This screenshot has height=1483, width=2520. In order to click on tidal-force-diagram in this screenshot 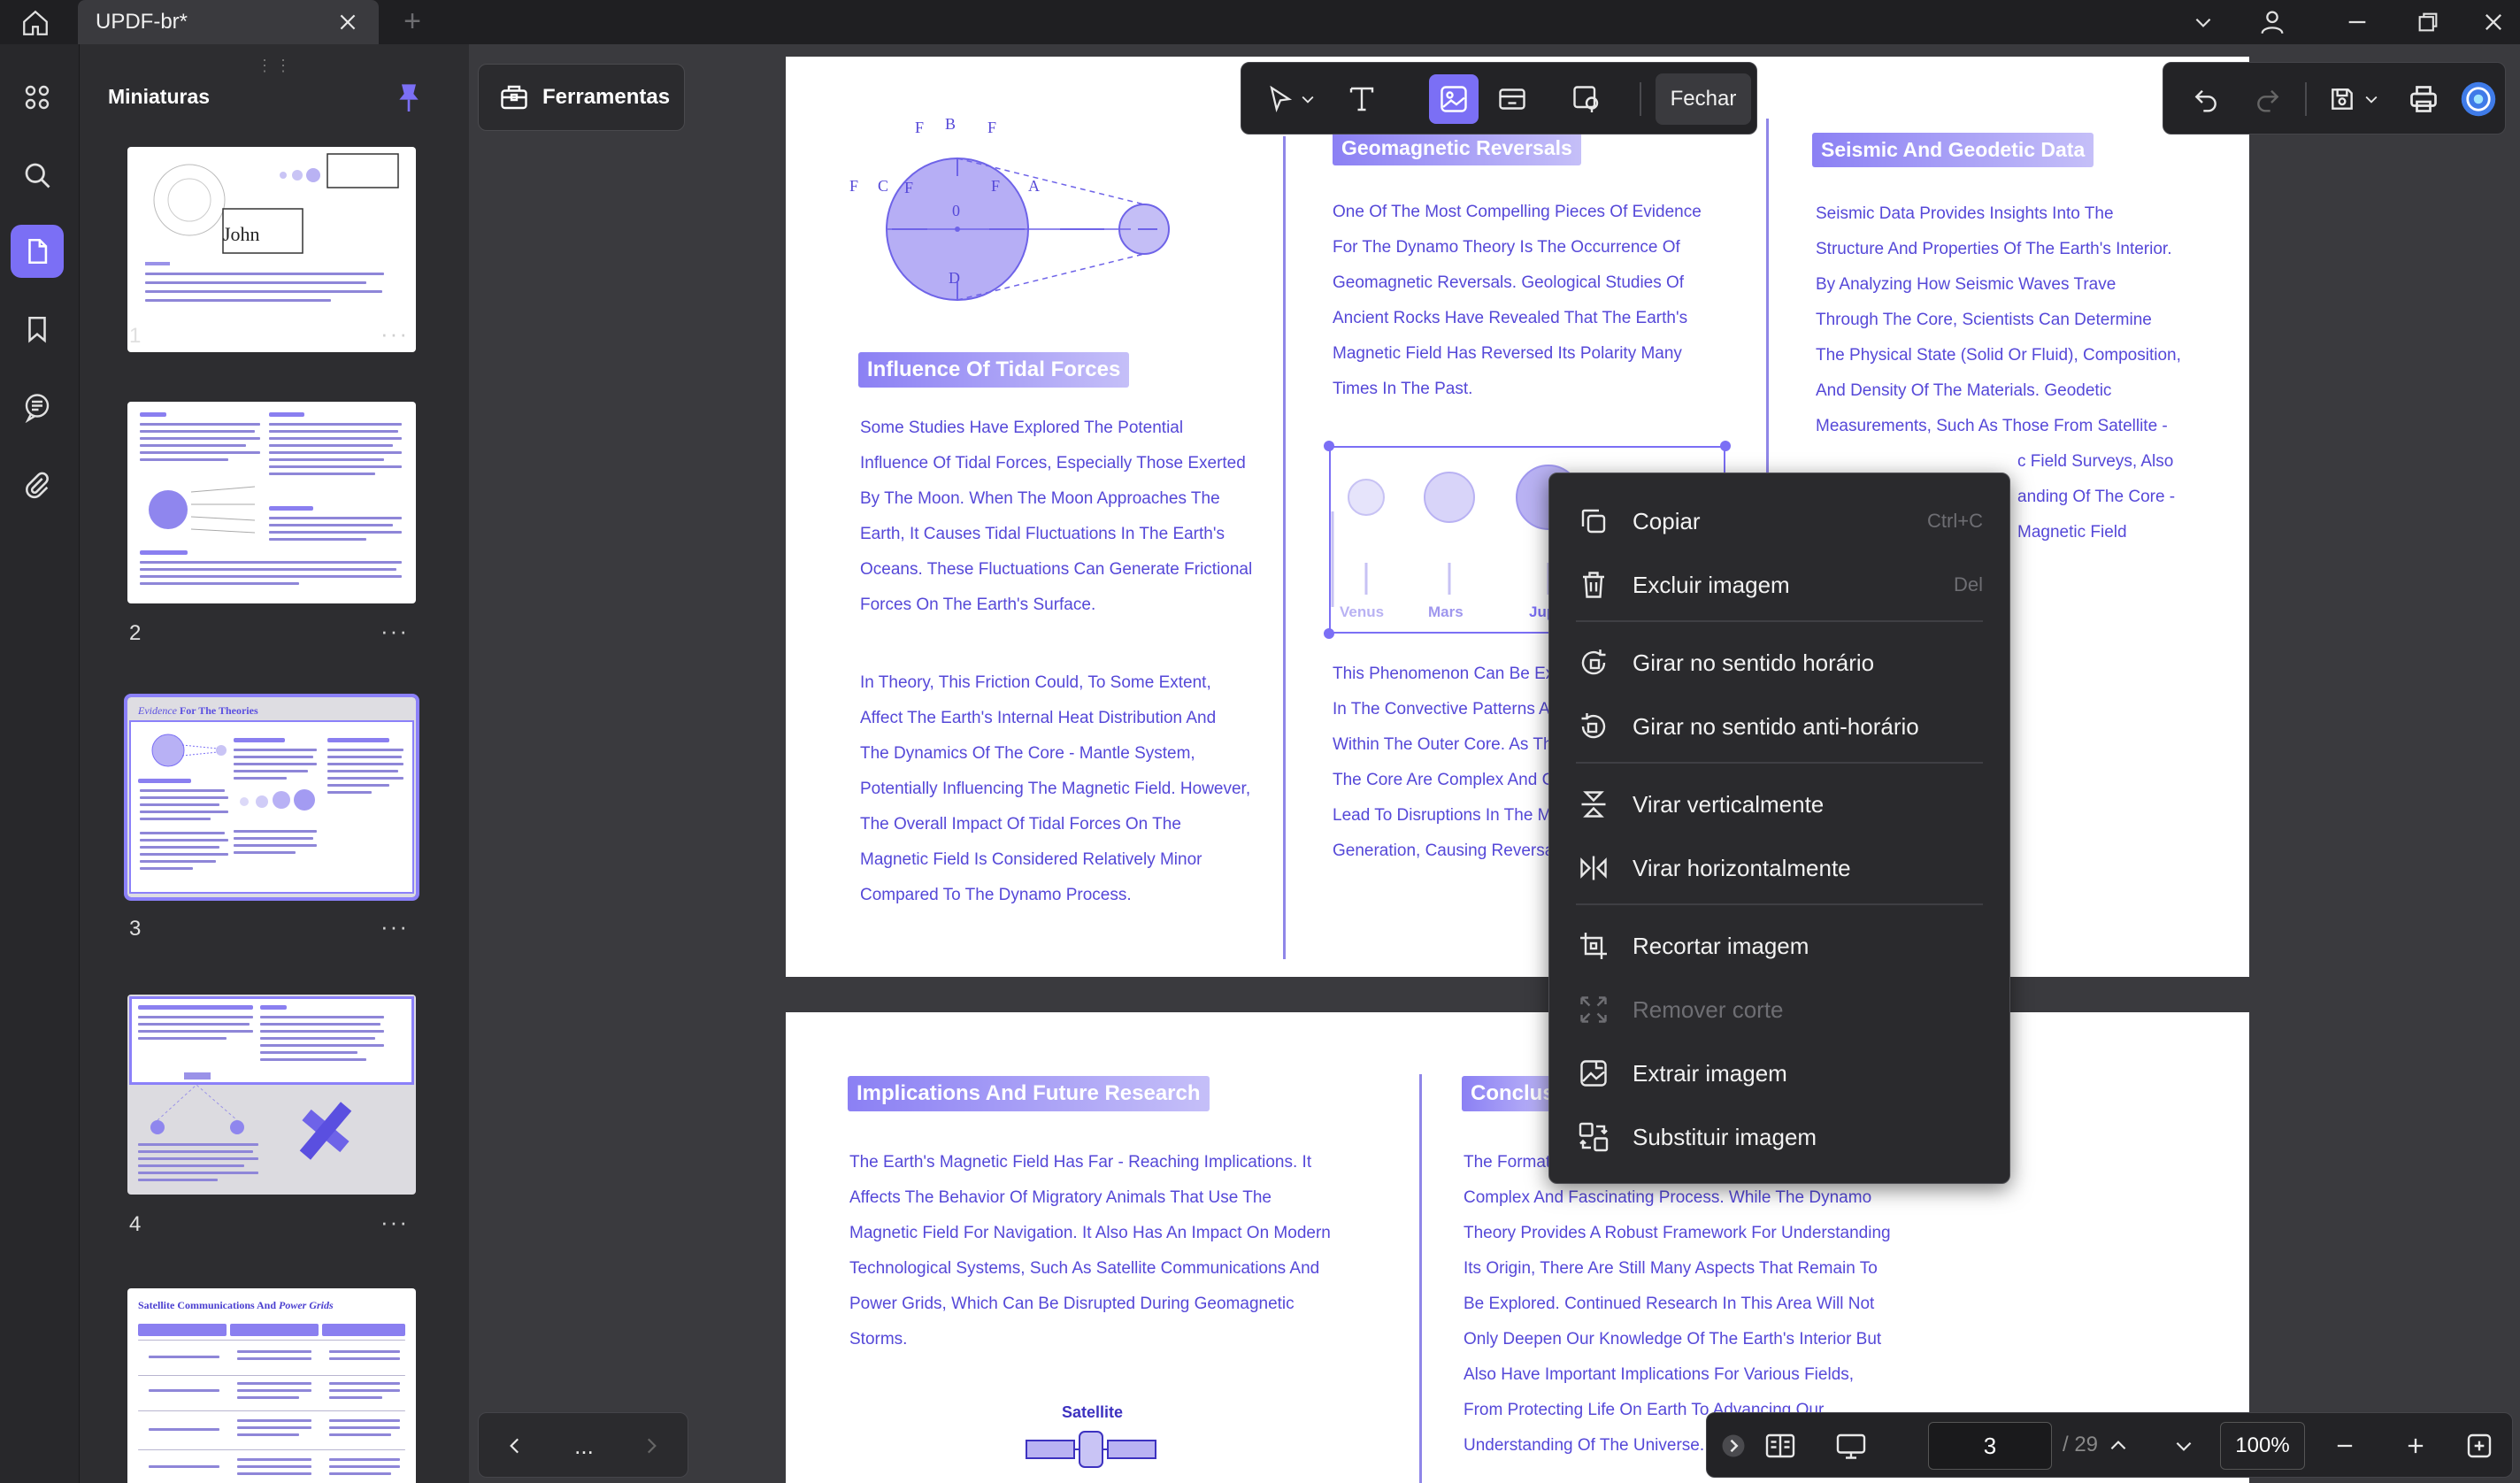, I will do `click(1011, 229)`.